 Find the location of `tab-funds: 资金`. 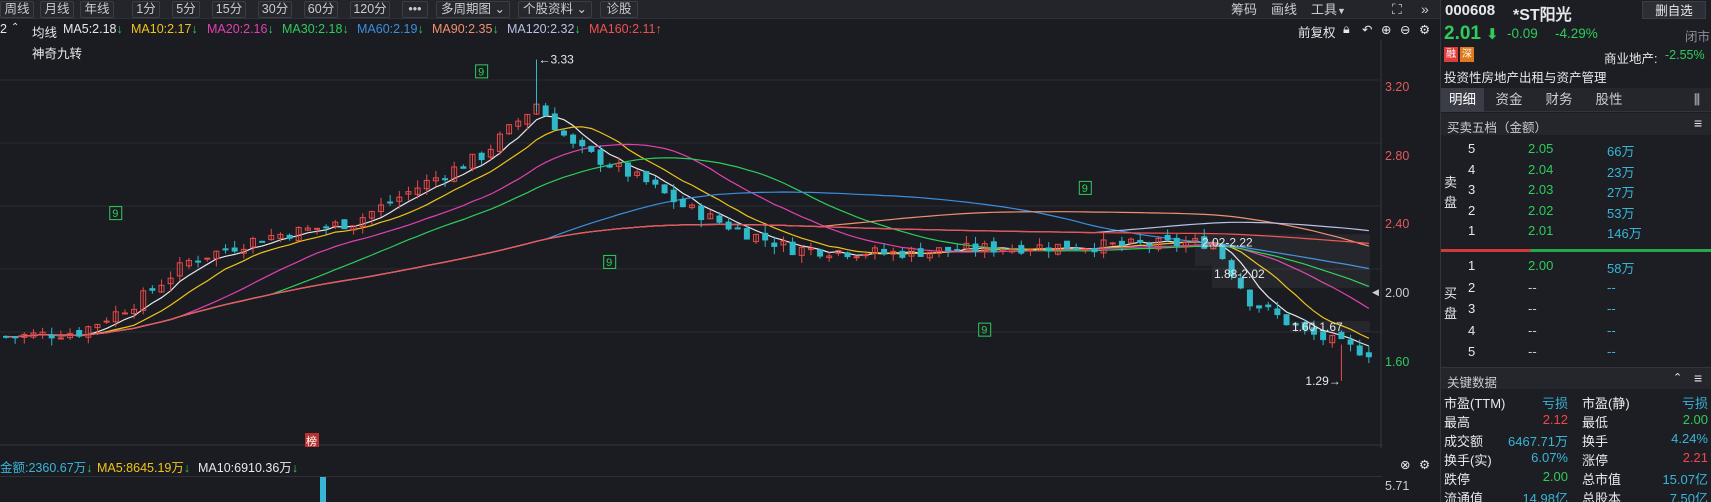

tab-funds: 资金 is located at coordinates (1509, 100).